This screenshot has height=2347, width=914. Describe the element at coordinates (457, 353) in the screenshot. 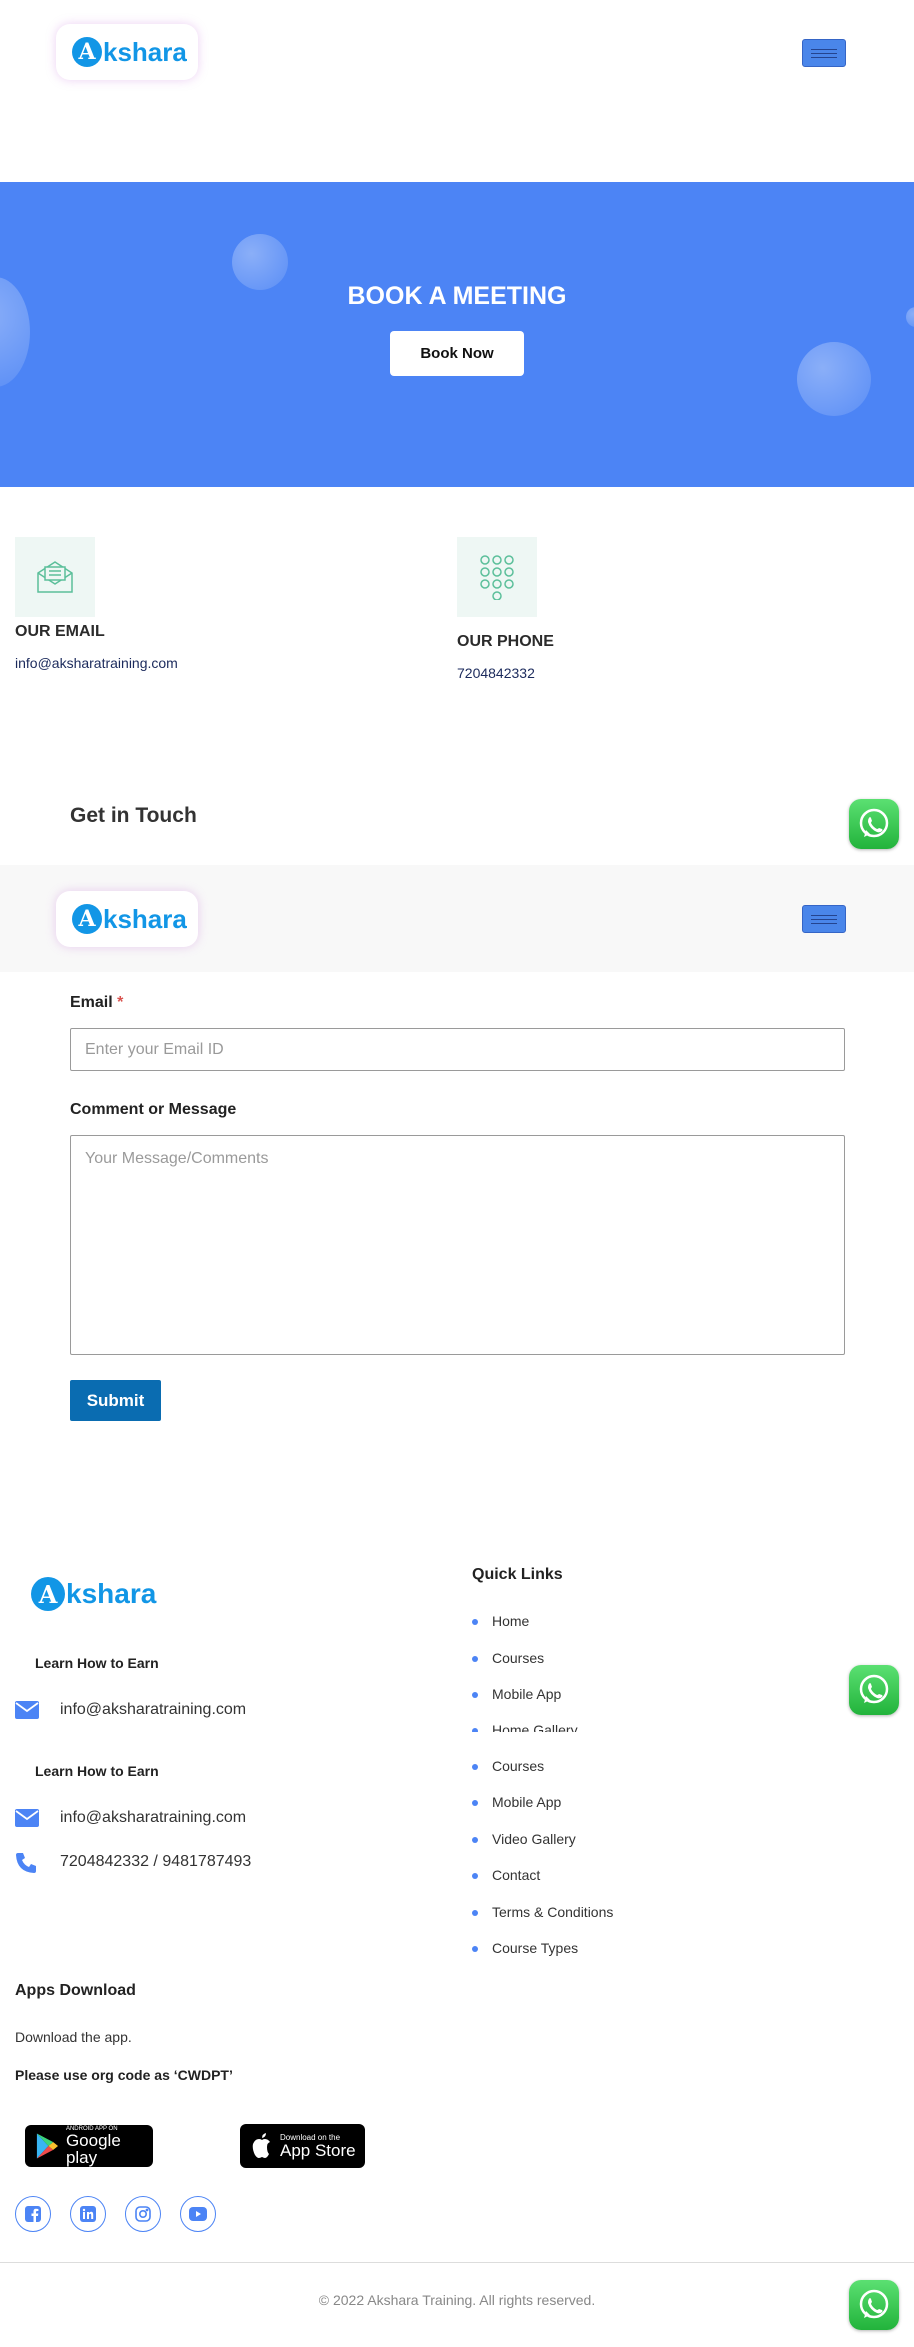

I see `book-now-button: Book Now` at that location.